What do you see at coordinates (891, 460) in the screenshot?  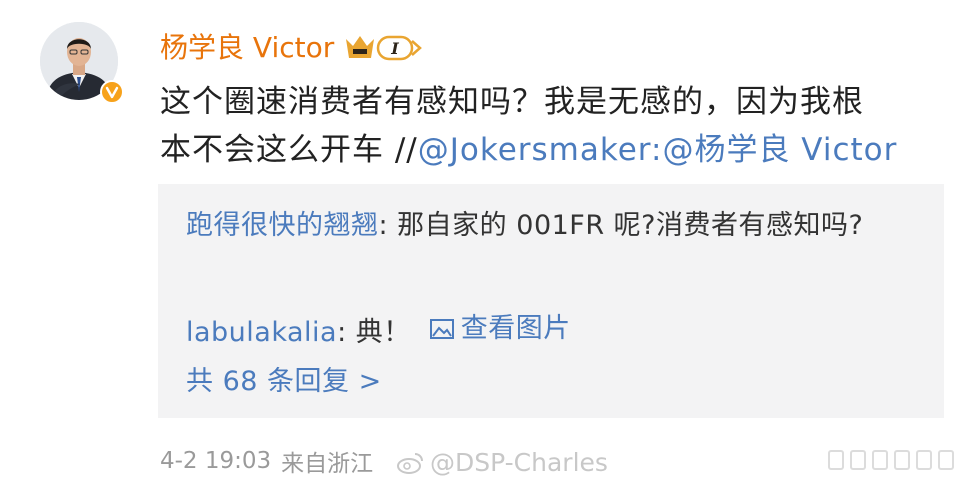 I see `more-dots-icon` at bounding box center [891, 460].